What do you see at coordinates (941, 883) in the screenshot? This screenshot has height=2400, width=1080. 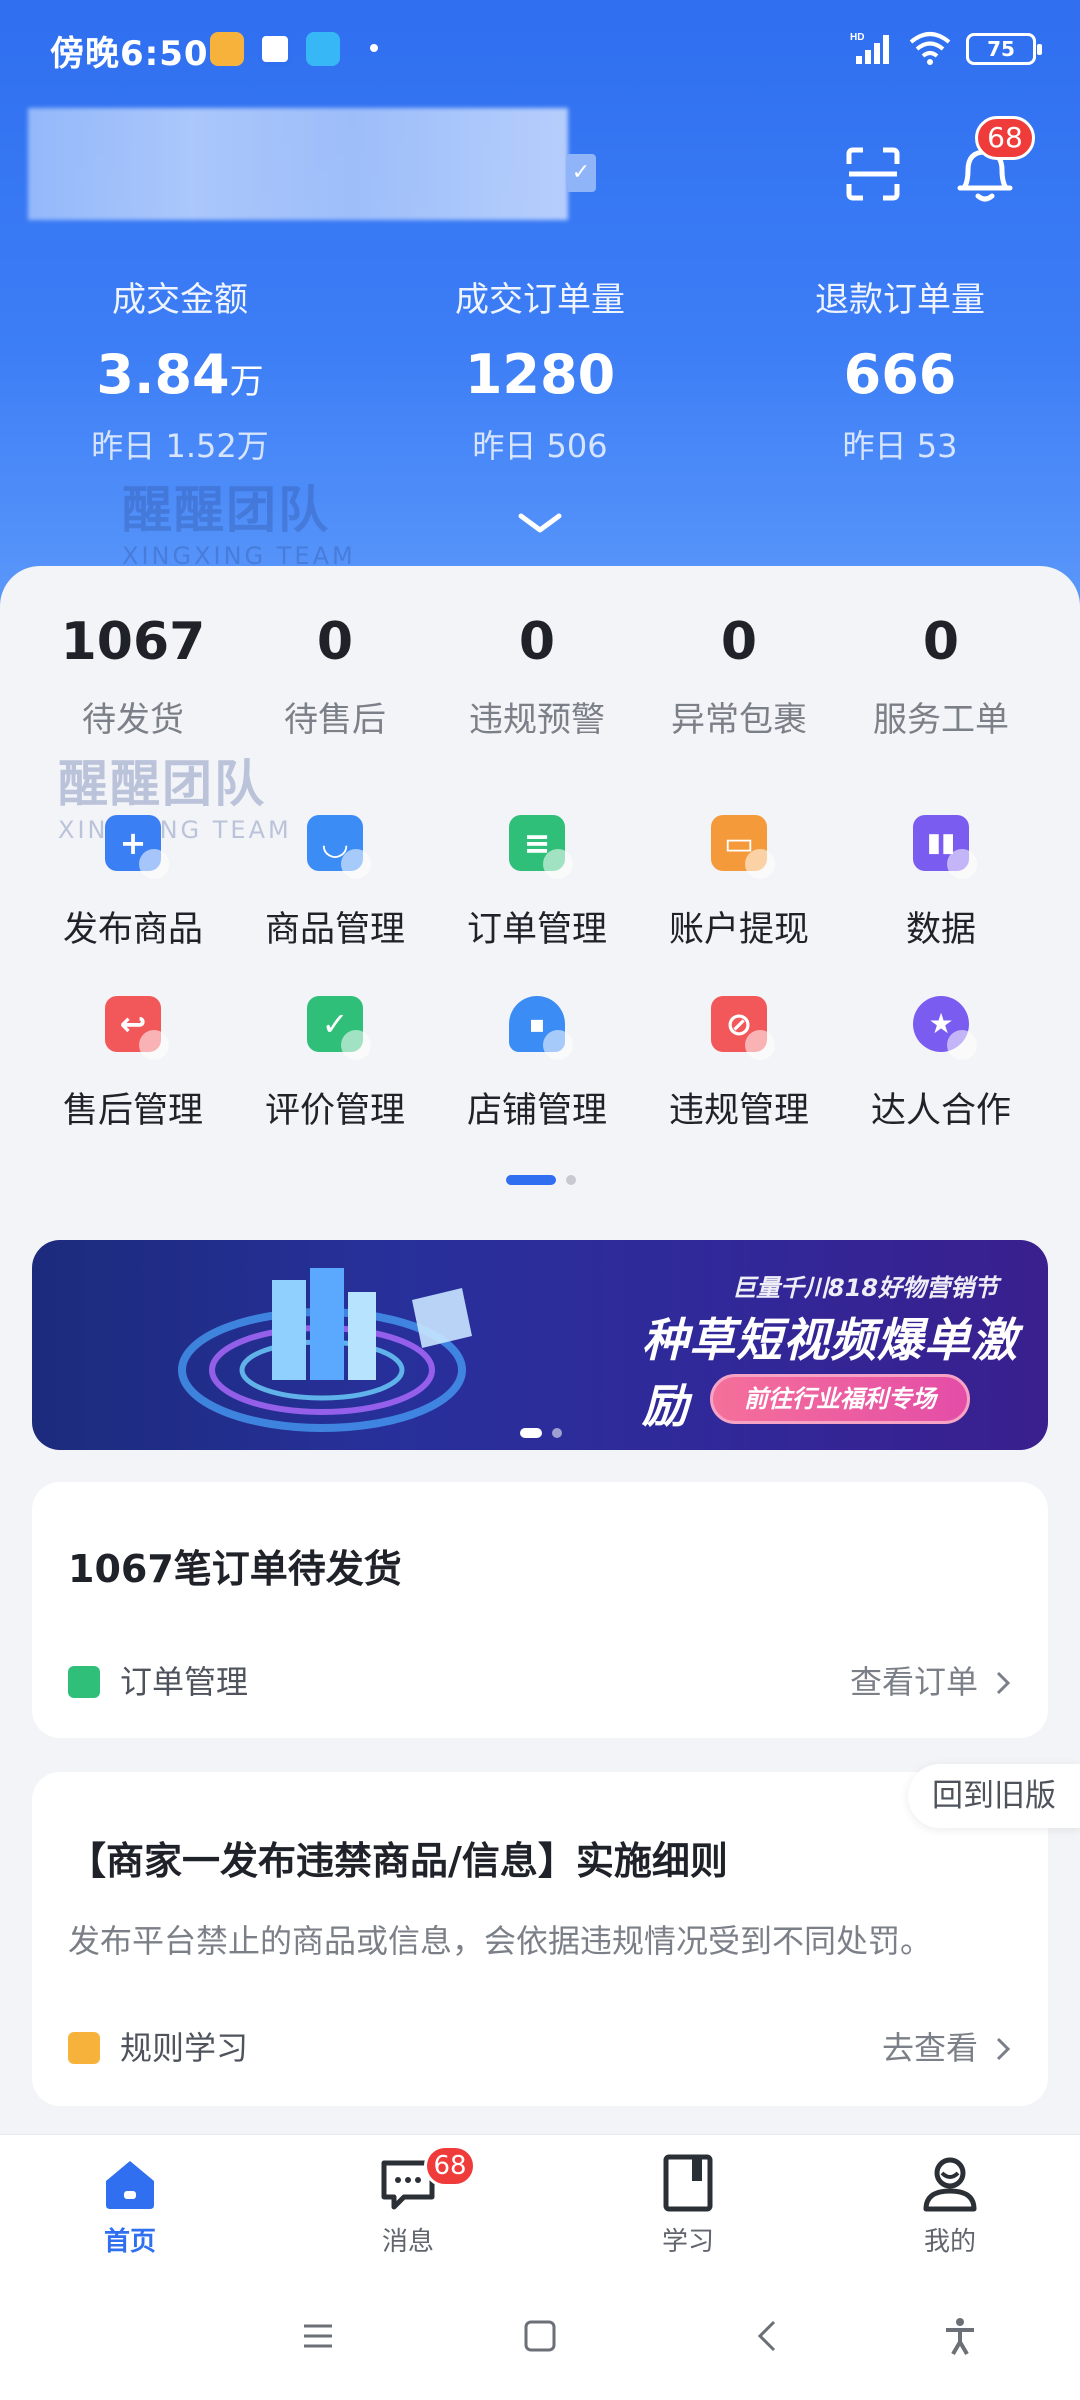 I see `shortcut-data: ▮▮ 数据` at bounding box center [941, 883].